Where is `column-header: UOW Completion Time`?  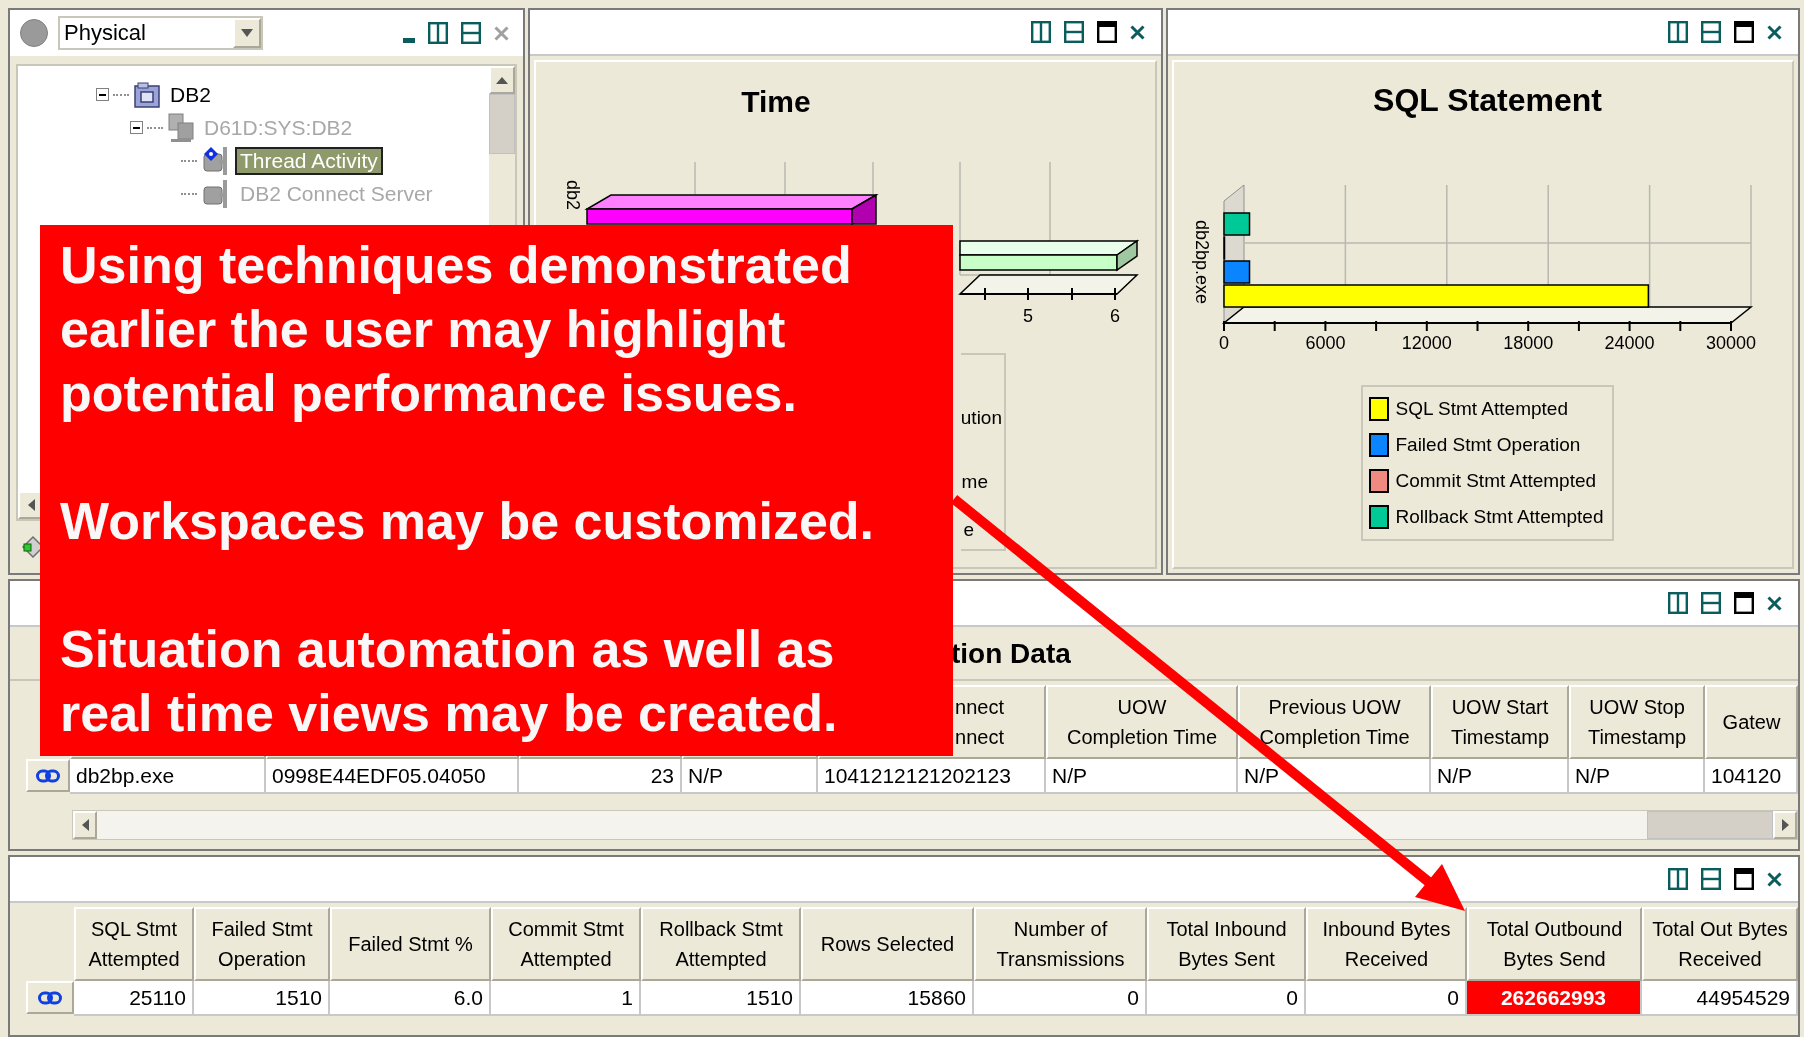 column-header: UOW Completion Time is located at coordinates (1142, 722).